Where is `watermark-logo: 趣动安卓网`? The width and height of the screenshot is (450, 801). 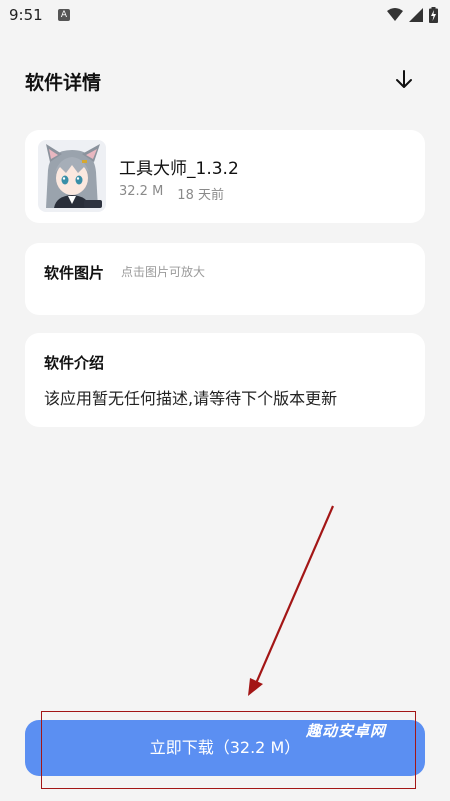 watermark-logo: 趣动安卓网 is located at coordinates (346, 731).